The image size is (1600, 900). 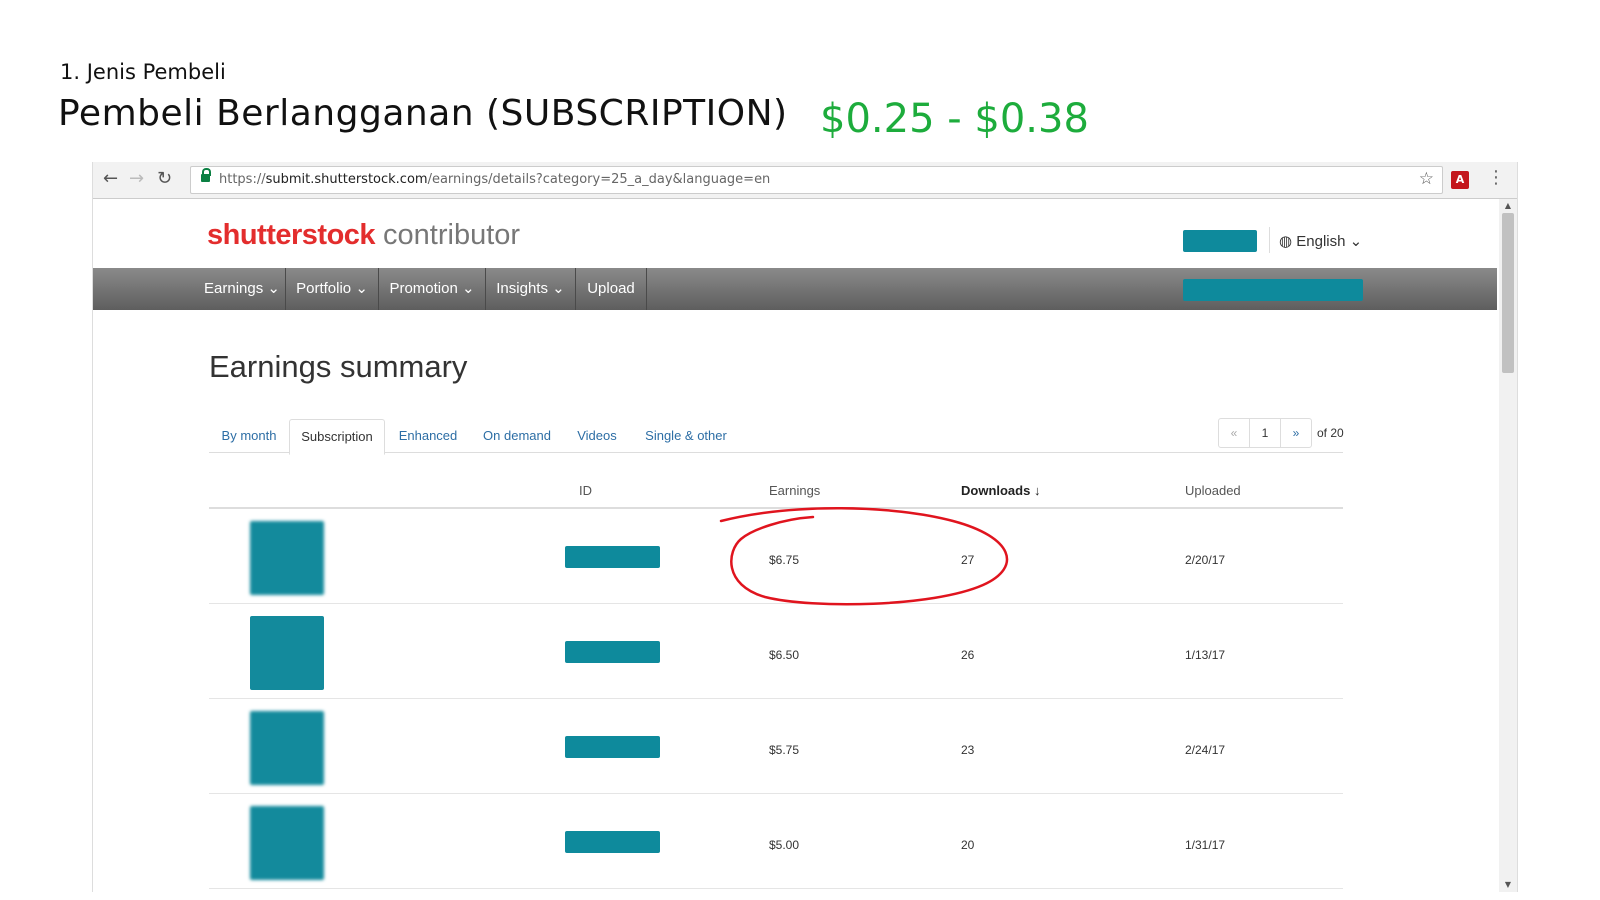 I want to click on tab-on-demand: On demand, so click(x=517, y=435).